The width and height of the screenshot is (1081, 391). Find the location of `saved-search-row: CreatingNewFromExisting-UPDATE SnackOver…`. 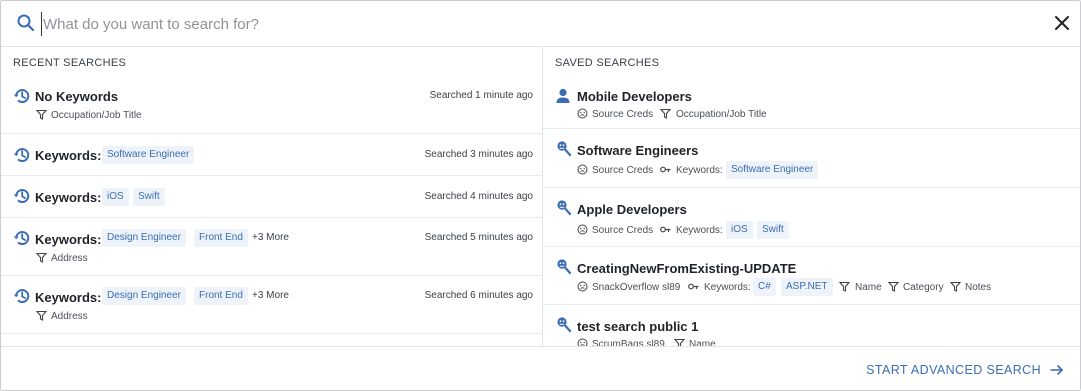

saved-search-row: CreatingNewFromExisting-UPDATE SnackOver… is located at coordinates (811, 276).